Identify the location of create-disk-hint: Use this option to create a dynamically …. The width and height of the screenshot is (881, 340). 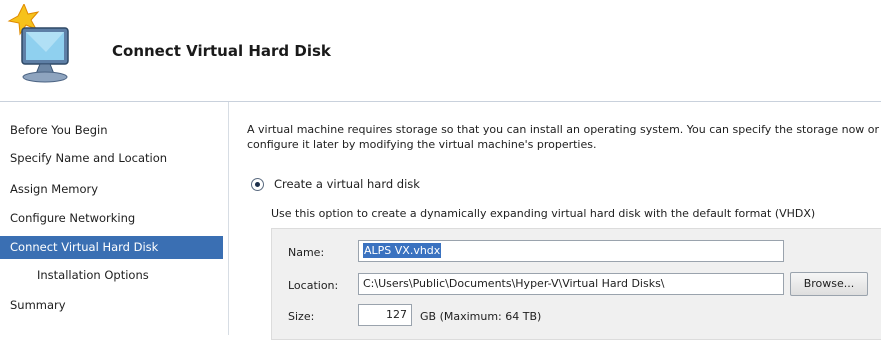
(543, 213).